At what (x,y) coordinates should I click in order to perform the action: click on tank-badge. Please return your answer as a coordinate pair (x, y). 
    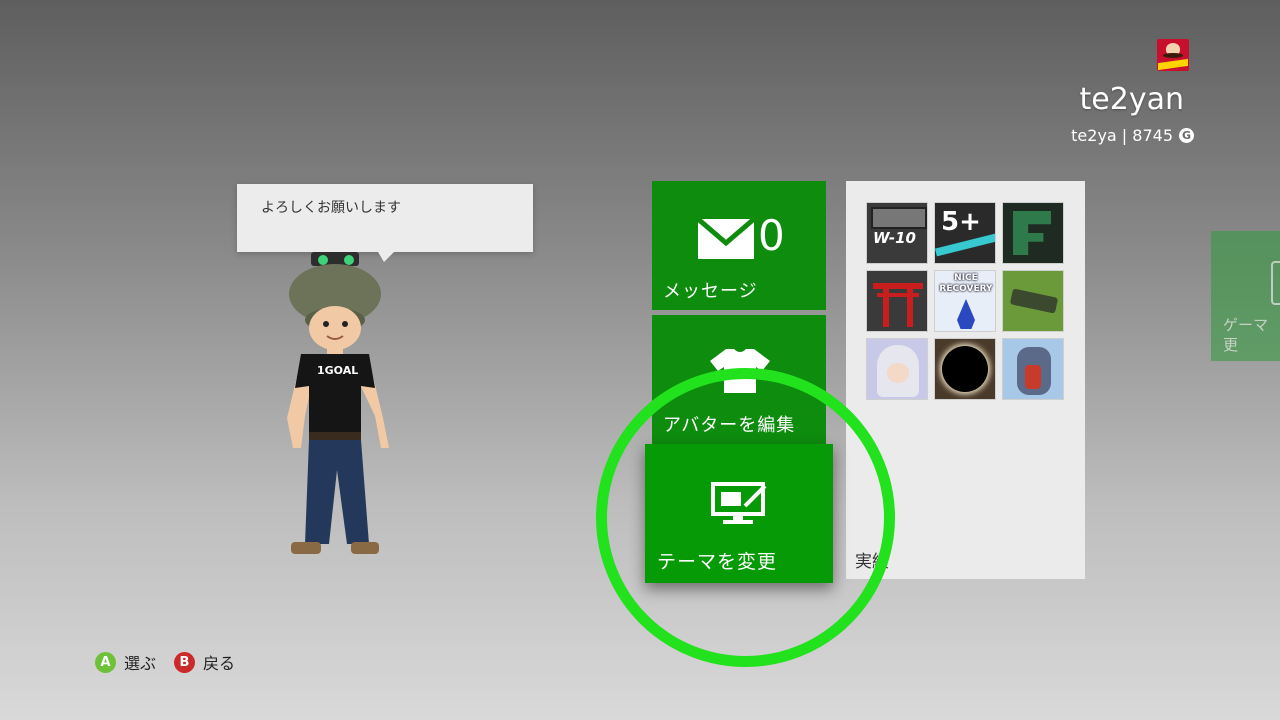
    Looking at the image, I should click on (1033, 301).